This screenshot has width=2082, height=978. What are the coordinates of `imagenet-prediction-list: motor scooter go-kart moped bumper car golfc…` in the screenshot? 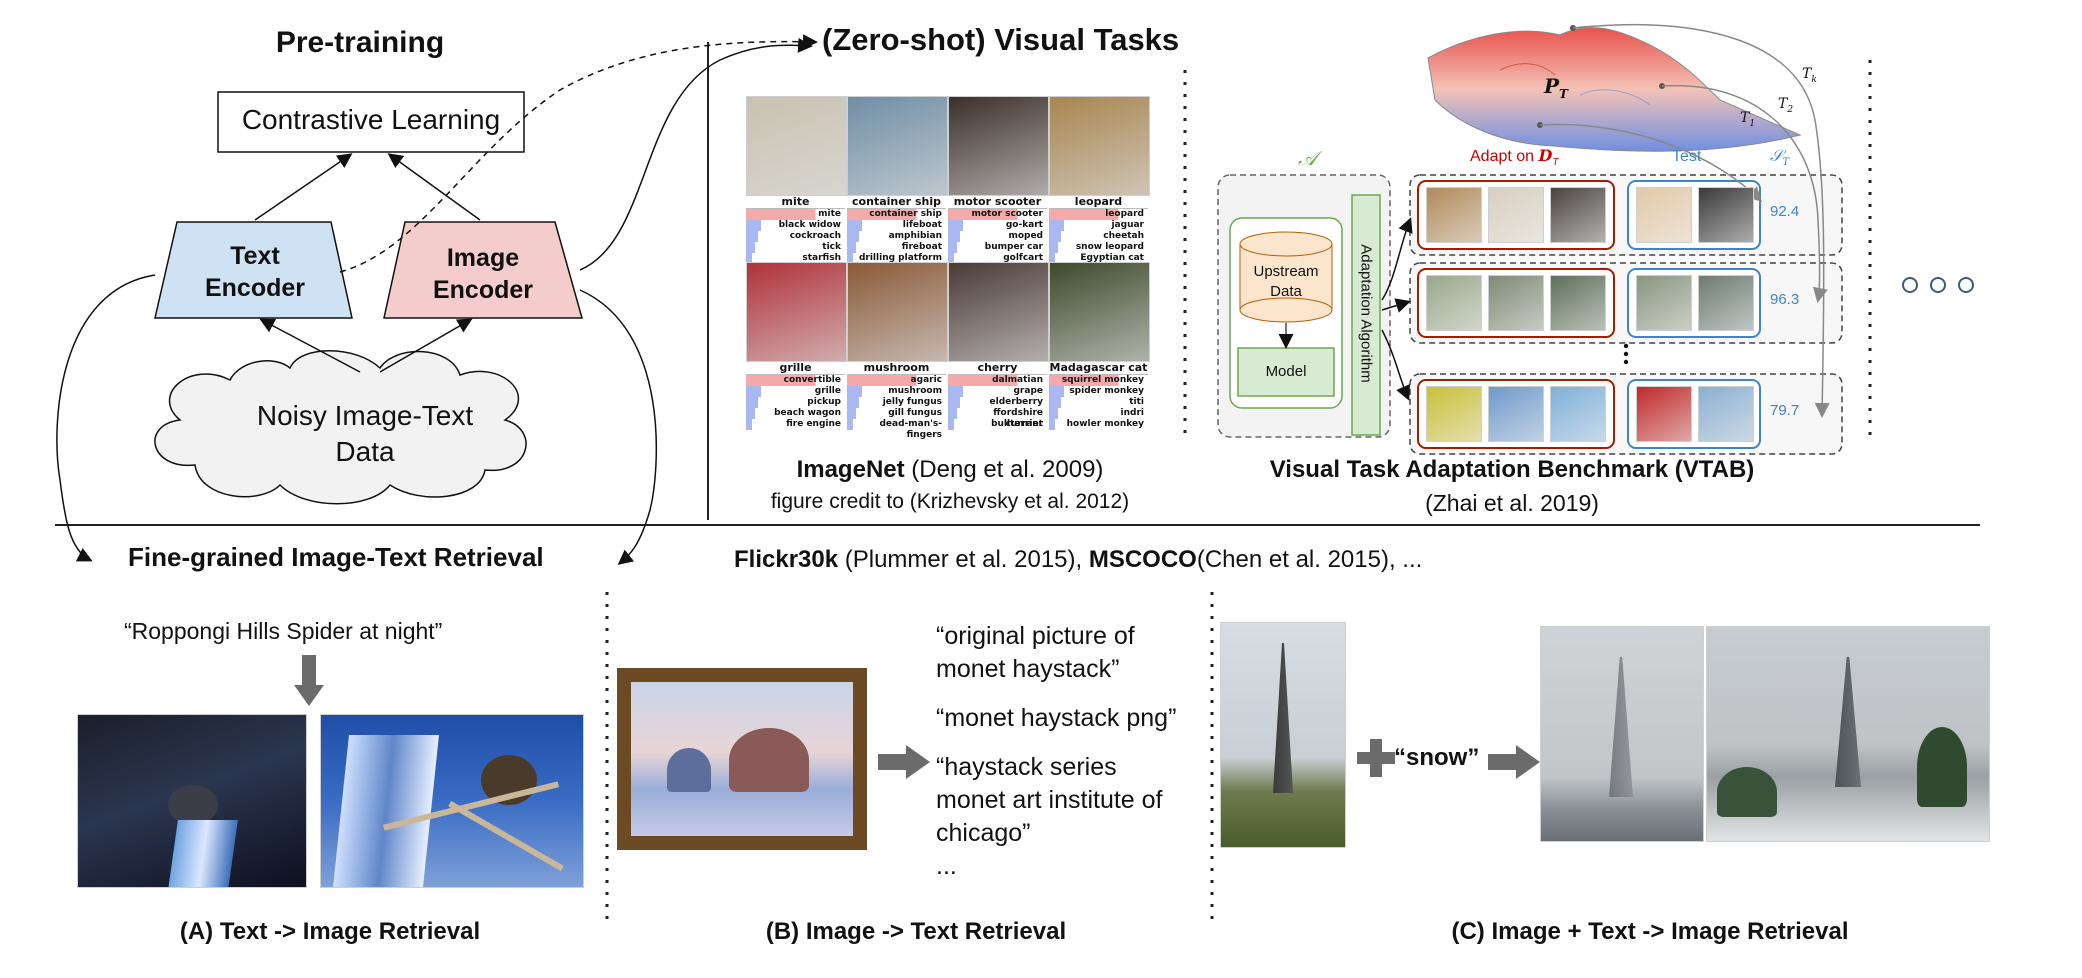 It's located at (997, 236).